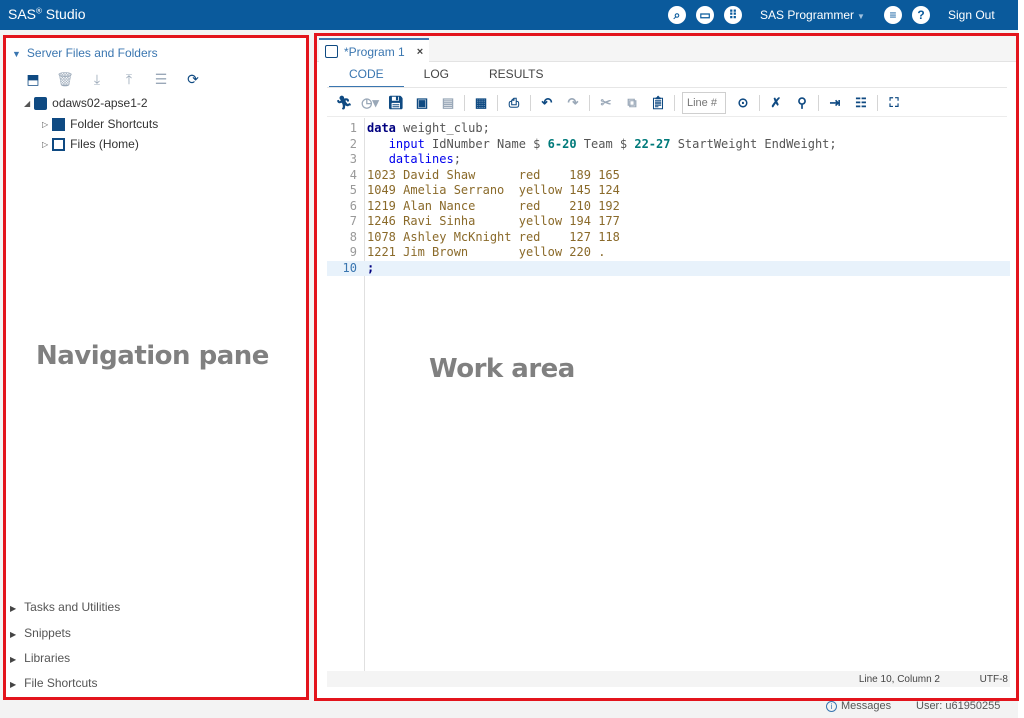  Describe the element at coordinates (65, 79) in the screenshot. I see `delete-icon: 🗑` at that location.